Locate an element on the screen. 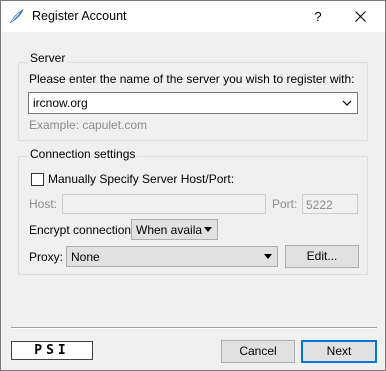  close-button is located at coordinates (361, 16).